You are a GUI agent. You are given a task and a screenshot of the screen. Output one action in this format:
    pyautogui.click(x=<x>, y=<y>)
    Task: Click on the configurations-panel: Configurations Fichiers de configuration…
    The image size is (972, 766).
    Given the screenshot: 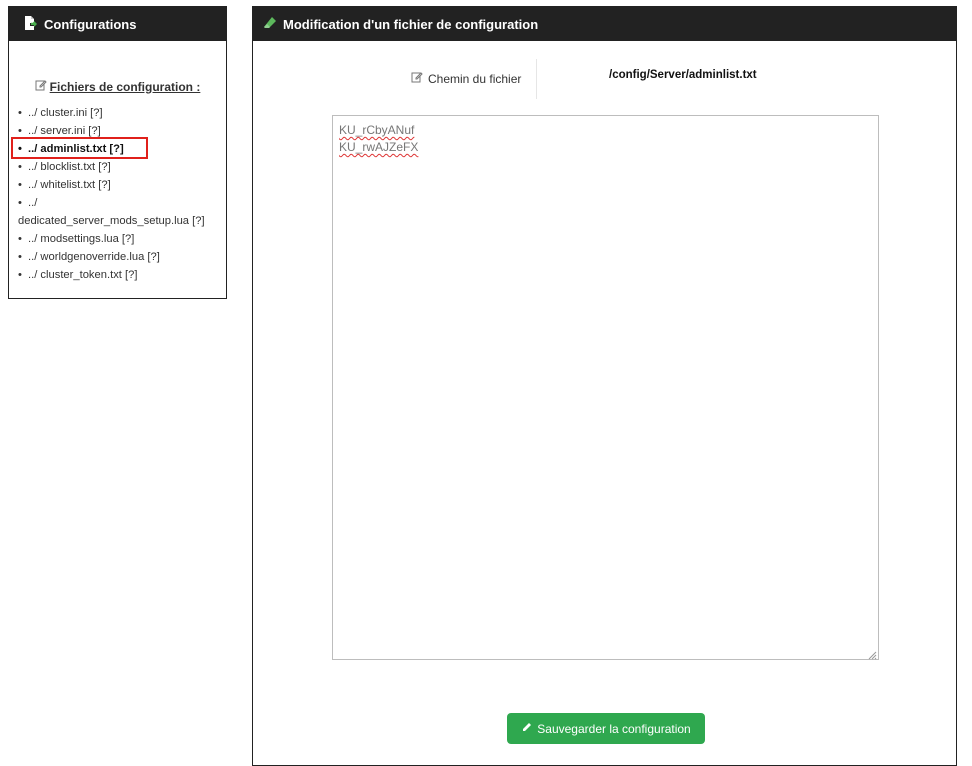 What is the action you would take?
    pyautogui.click(x=117, y=152)
    